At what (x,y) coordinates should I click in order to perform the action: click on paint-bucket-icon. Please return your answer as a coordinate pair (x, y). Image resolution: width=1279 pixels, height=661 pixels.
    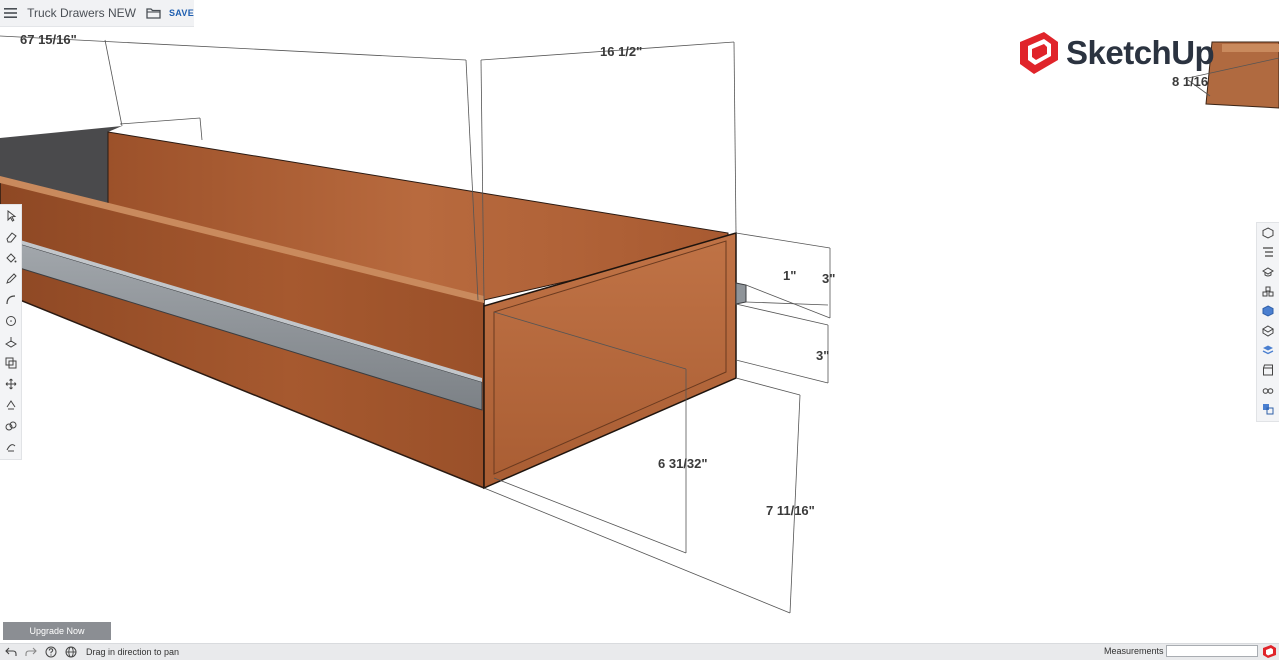
    Looking at the image, I should click on (11, 257).